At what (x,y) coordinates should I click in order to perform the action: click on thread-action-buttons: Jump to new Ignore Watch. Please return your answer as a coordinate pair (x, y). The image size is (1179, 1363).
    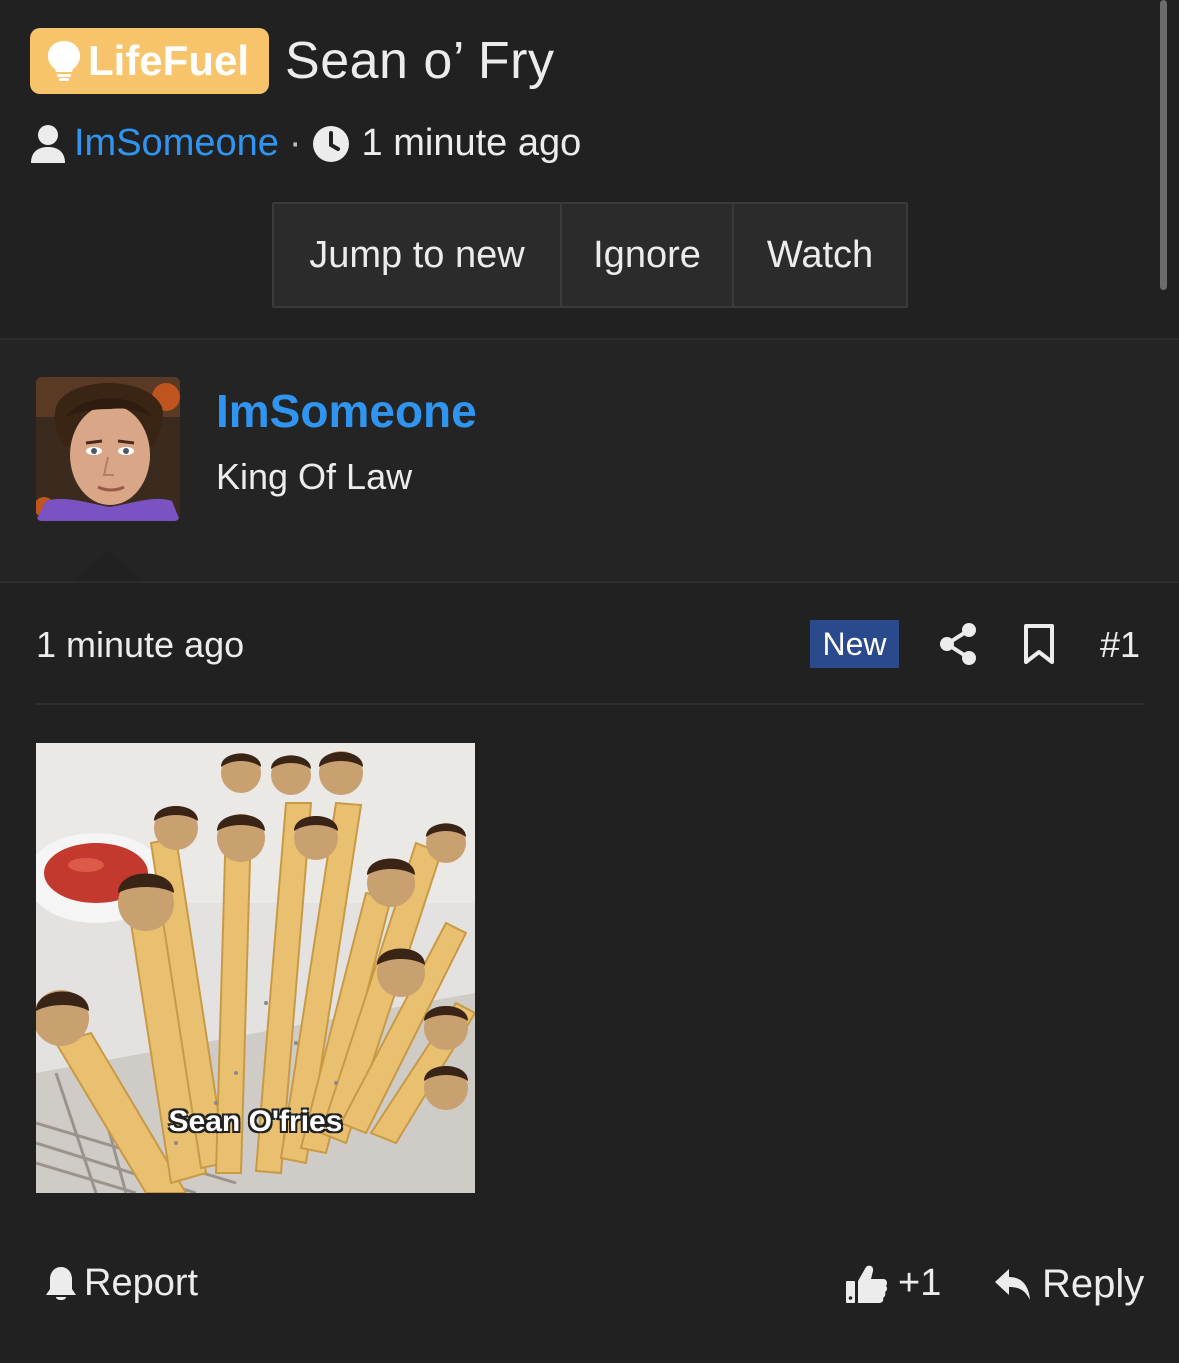
    Looking at the image, I should click on (590, 255).